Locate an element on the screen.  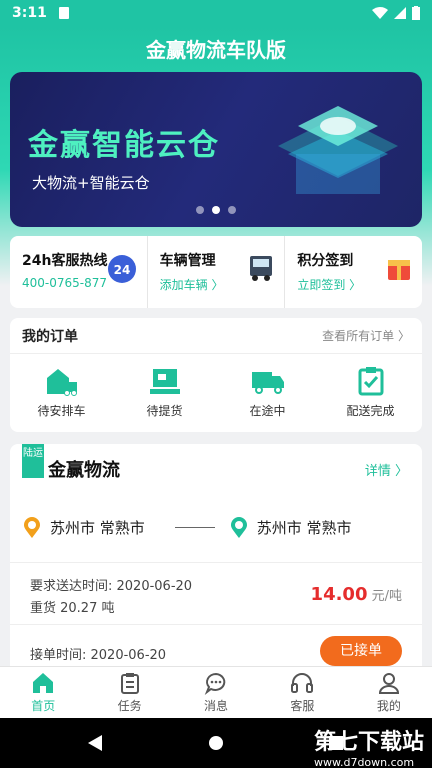
tab-home: 首页 is located at coordinates (43, 692).